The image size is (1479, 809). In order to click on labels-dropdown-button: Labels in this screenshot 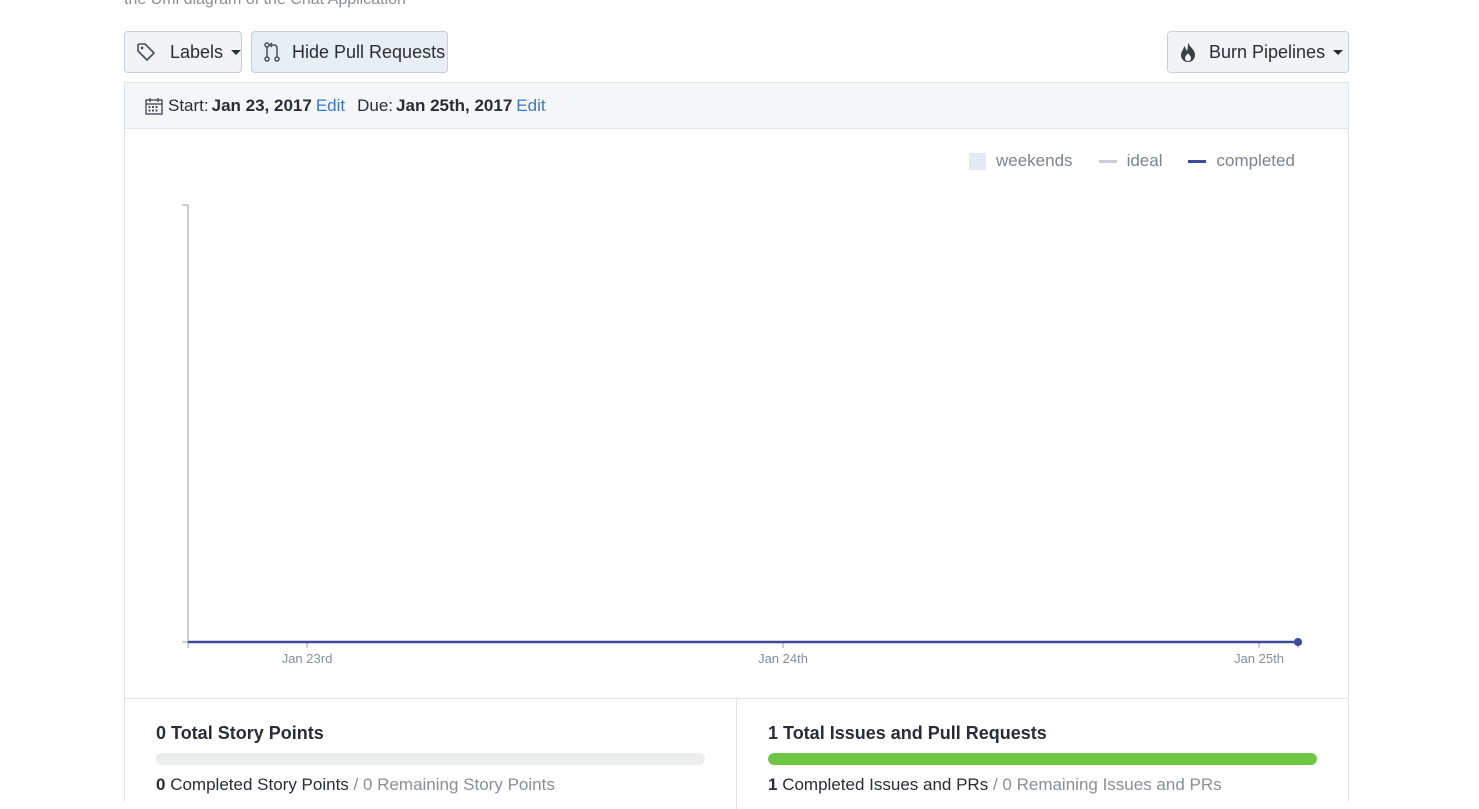, I will do `click(183, 52)`.